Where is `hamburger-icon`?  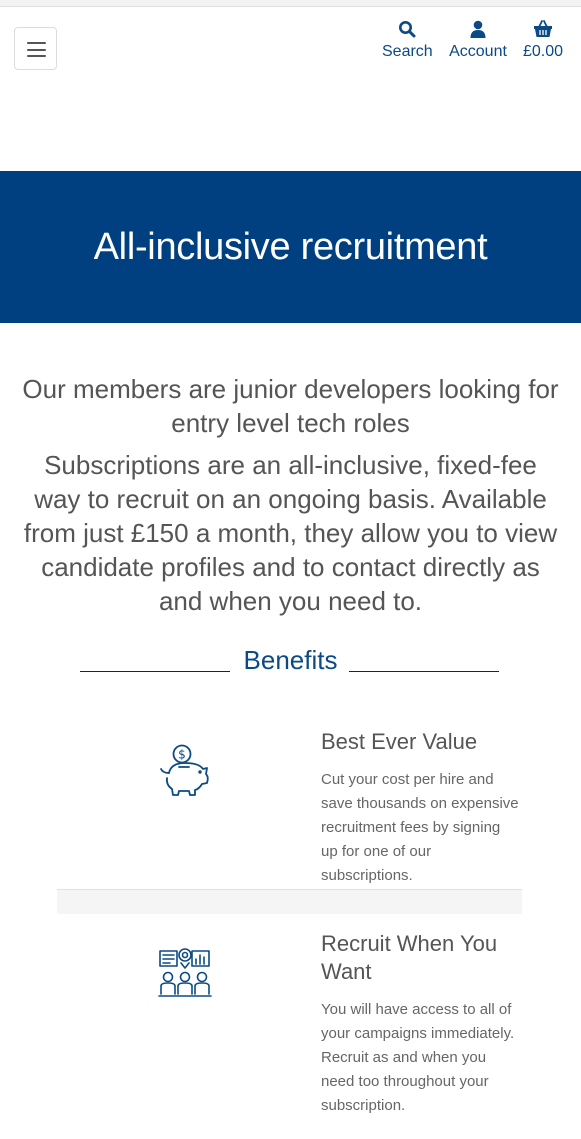
hamburger-icon is located at coordinates (36, 49).